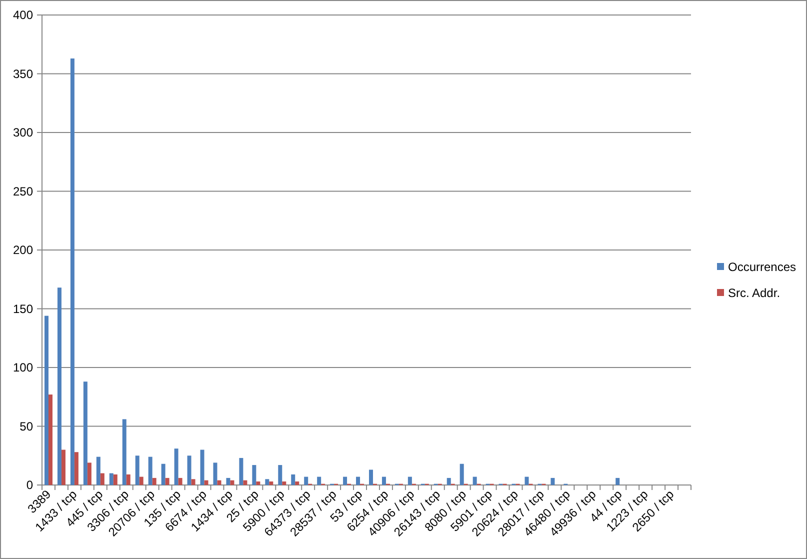 This screenshot has width=807, height=559. Describe the element at coordinates (22, 309) in the screenshot. I see `y-tick-label: 150` at that location.